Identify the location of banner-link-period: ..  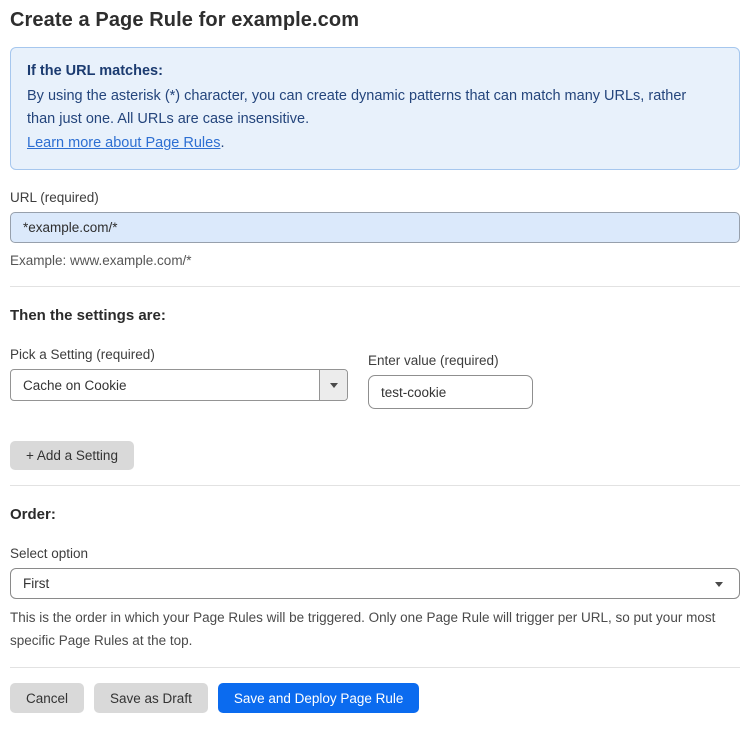
(222, 143).